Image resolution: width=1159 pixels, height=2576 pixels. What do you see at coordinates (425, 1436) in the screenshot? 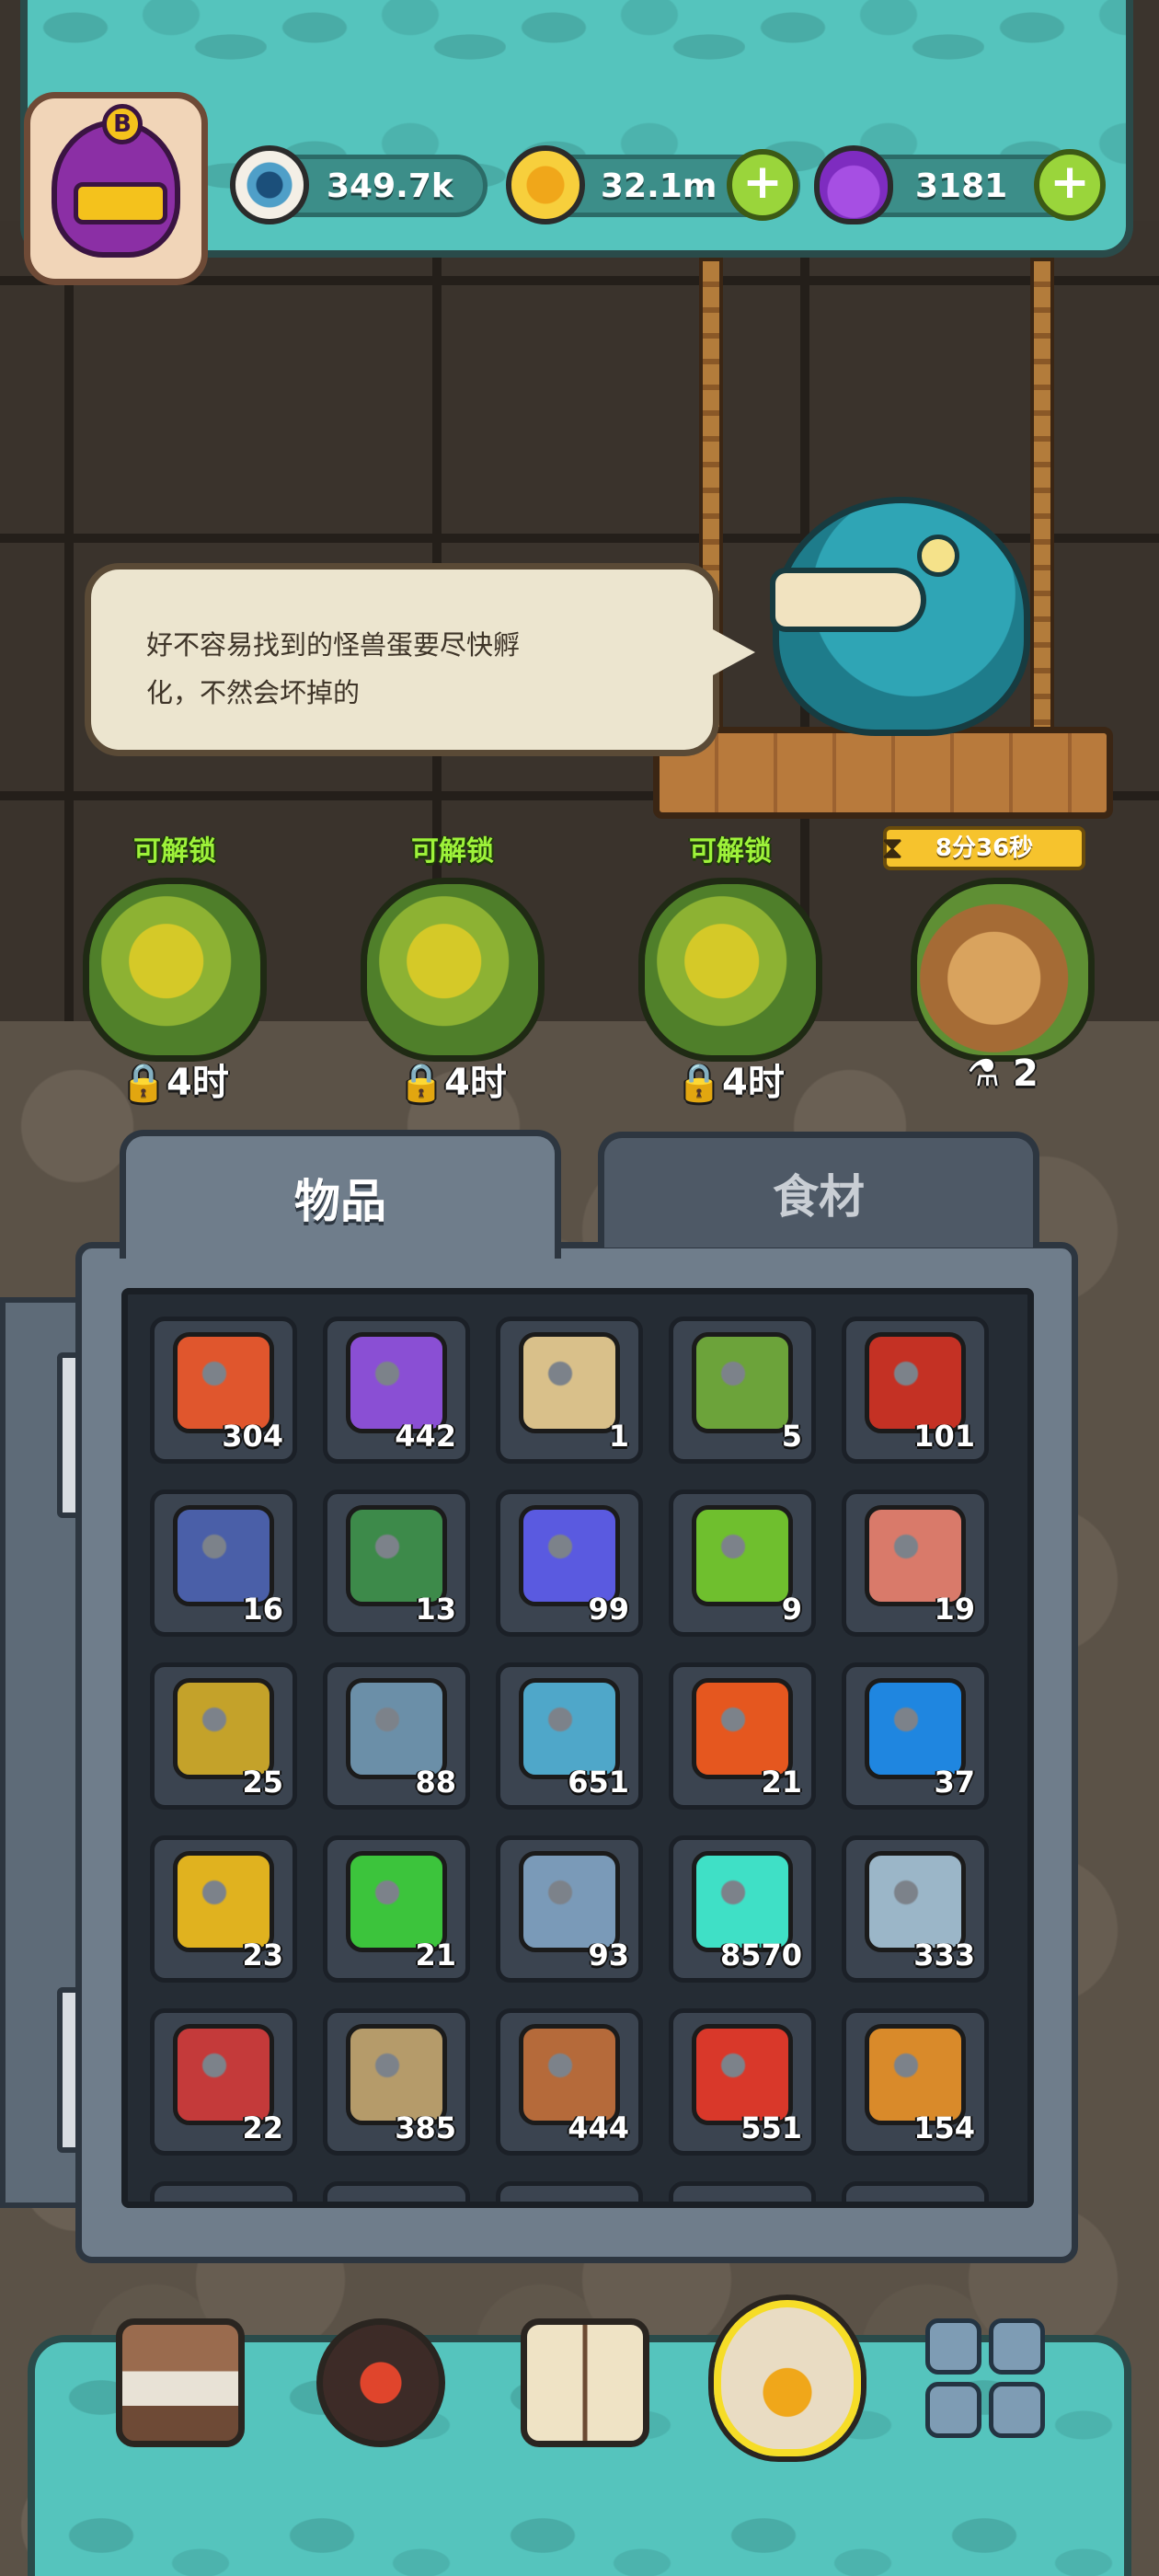
I see `item-quantity: 442` at bounding box center [425, 1436].